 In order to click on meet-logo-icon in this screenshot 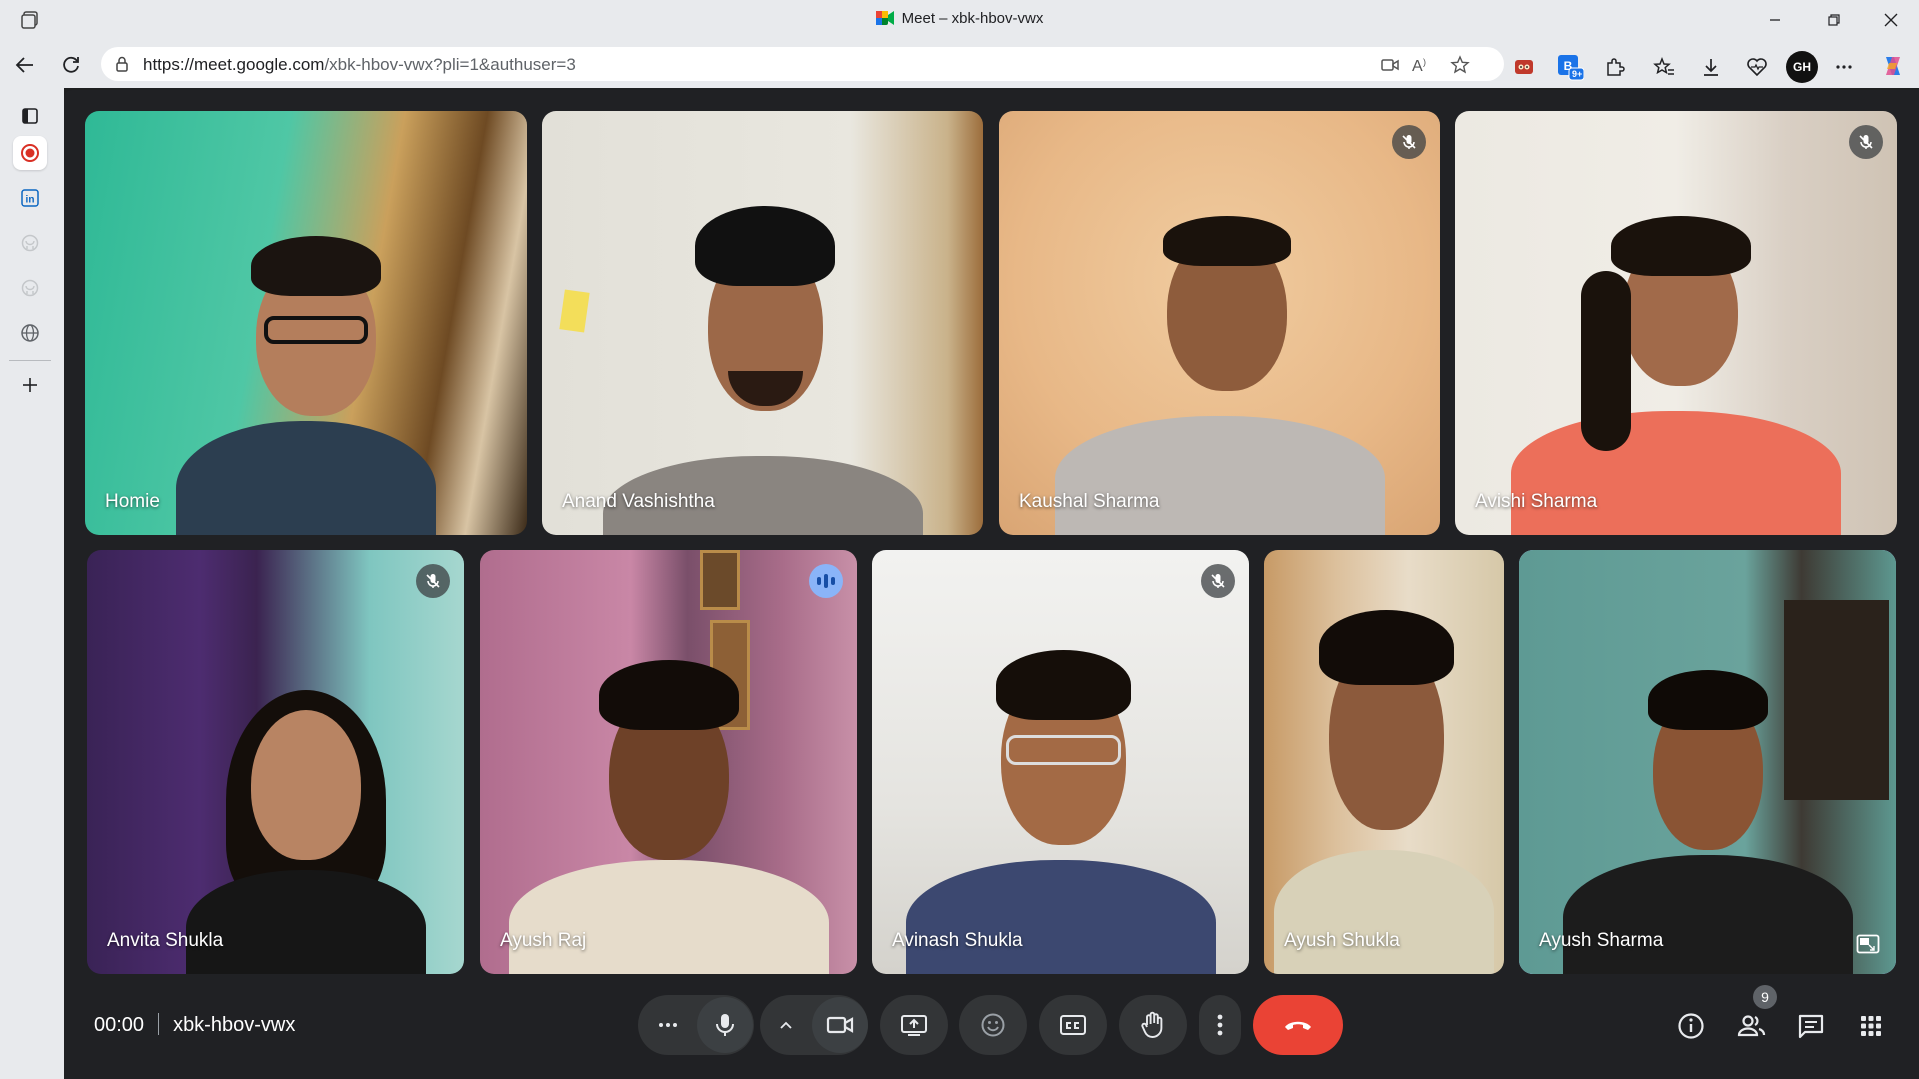, I will do `click(884, 18)`.